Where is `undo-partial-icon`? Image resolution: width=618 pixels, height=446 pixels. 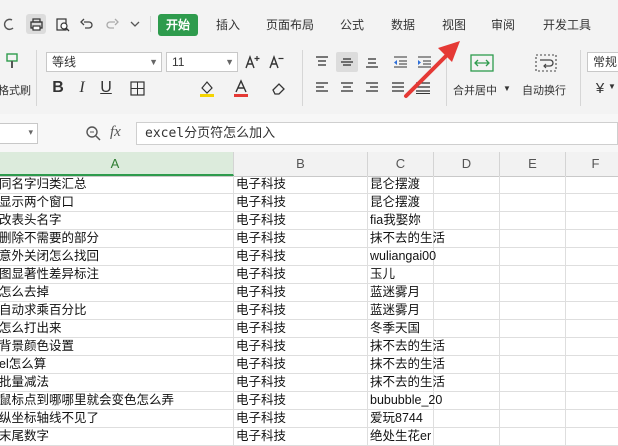
undo-partial-icon is located at coordinates (10, 24).